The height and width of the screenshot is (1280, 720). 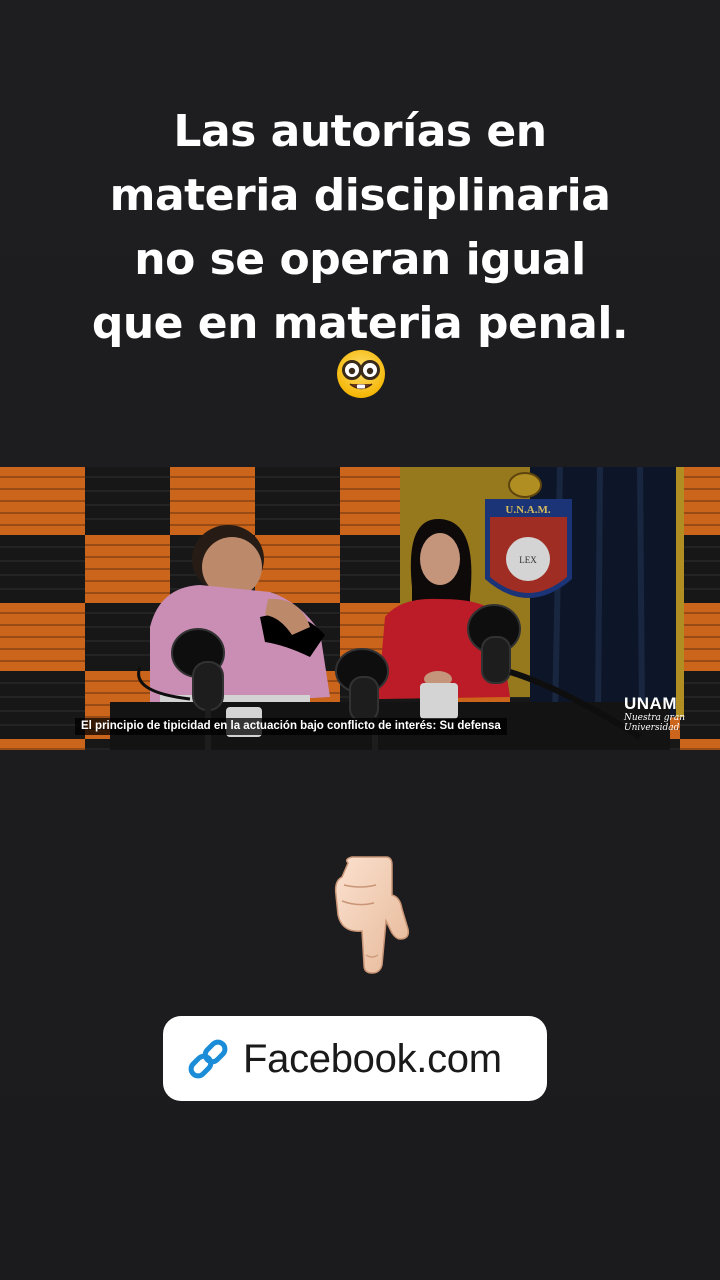 I want to click on nerd-face-emoji-icon, so click(x=361, y=374).